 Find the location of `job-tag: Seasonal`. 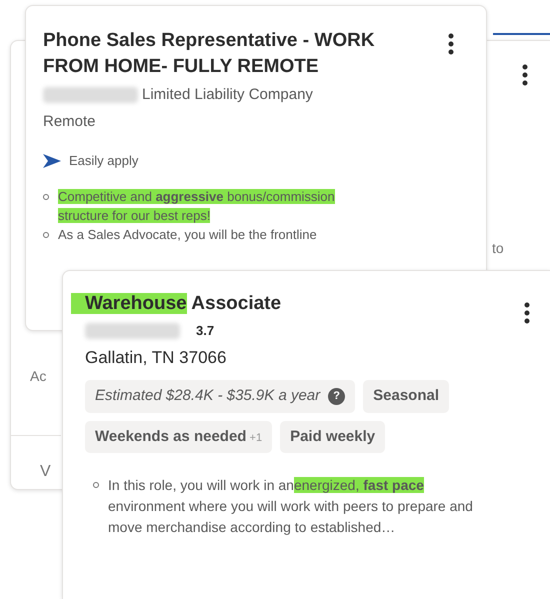

job-tag: Seasonal is located at coordinates (406, 396).